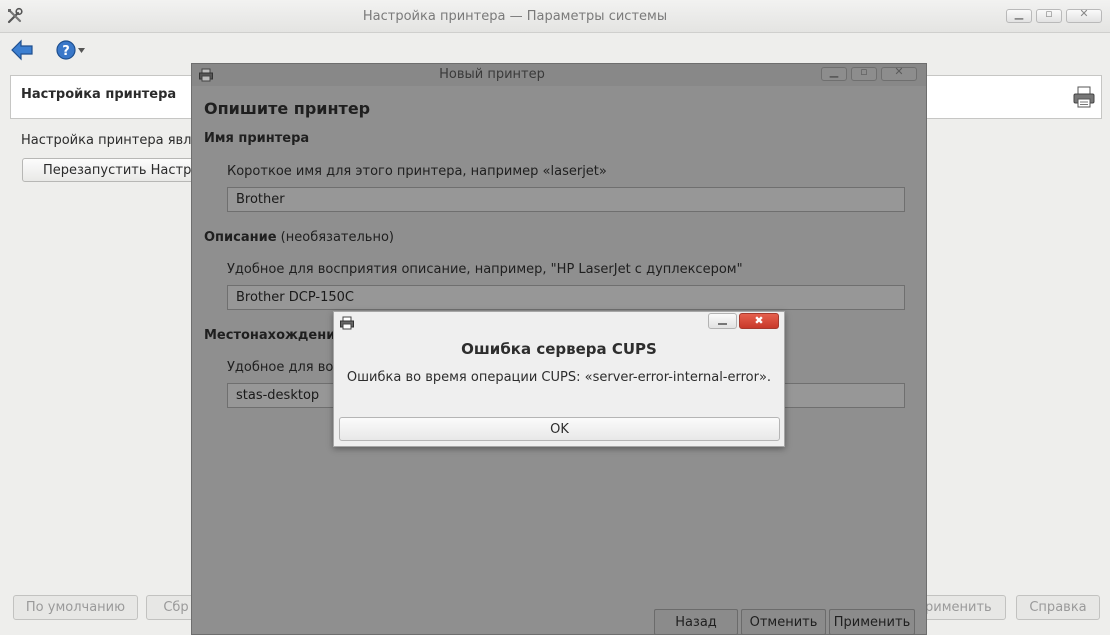  I want to click on close-button: ✖, so click(759, 321).